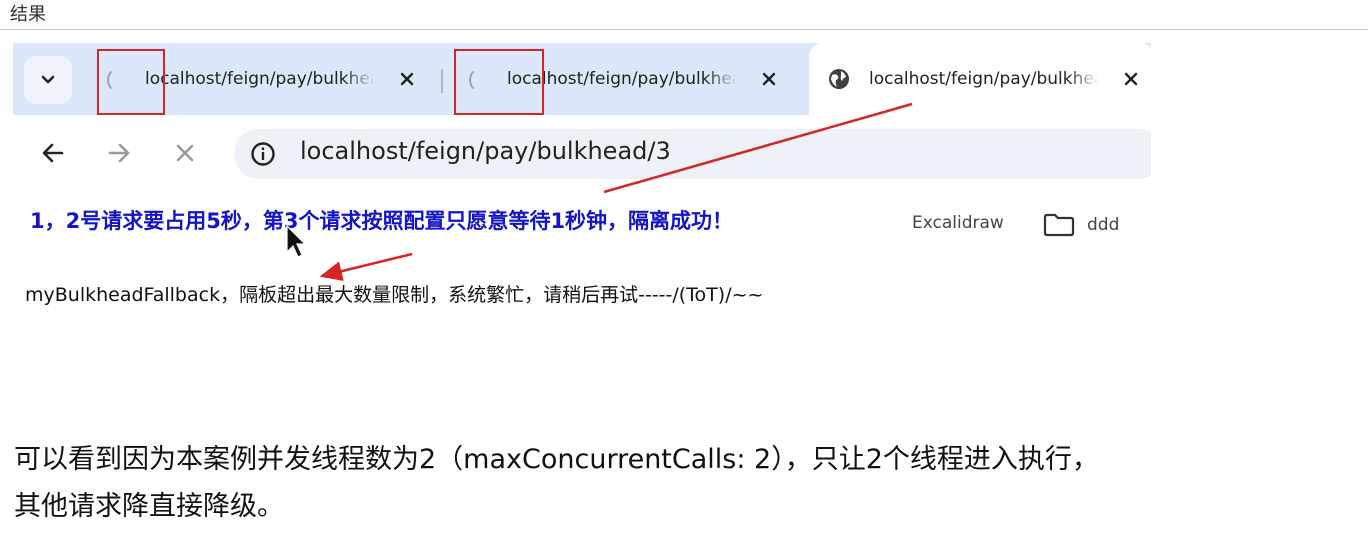 Image resolution: width=1368 pixels, height=553 pixels. I want to click on result-label: 结果, so click(28, 14).